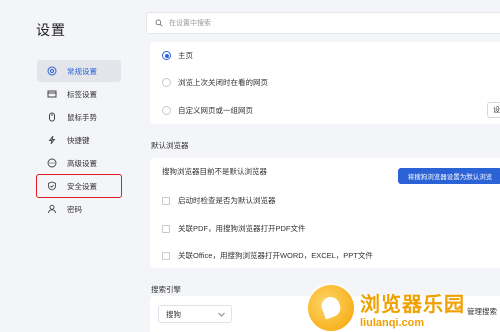  I want to click on sidebar-item-shortcuts: 快捷键, so click(79, 140).